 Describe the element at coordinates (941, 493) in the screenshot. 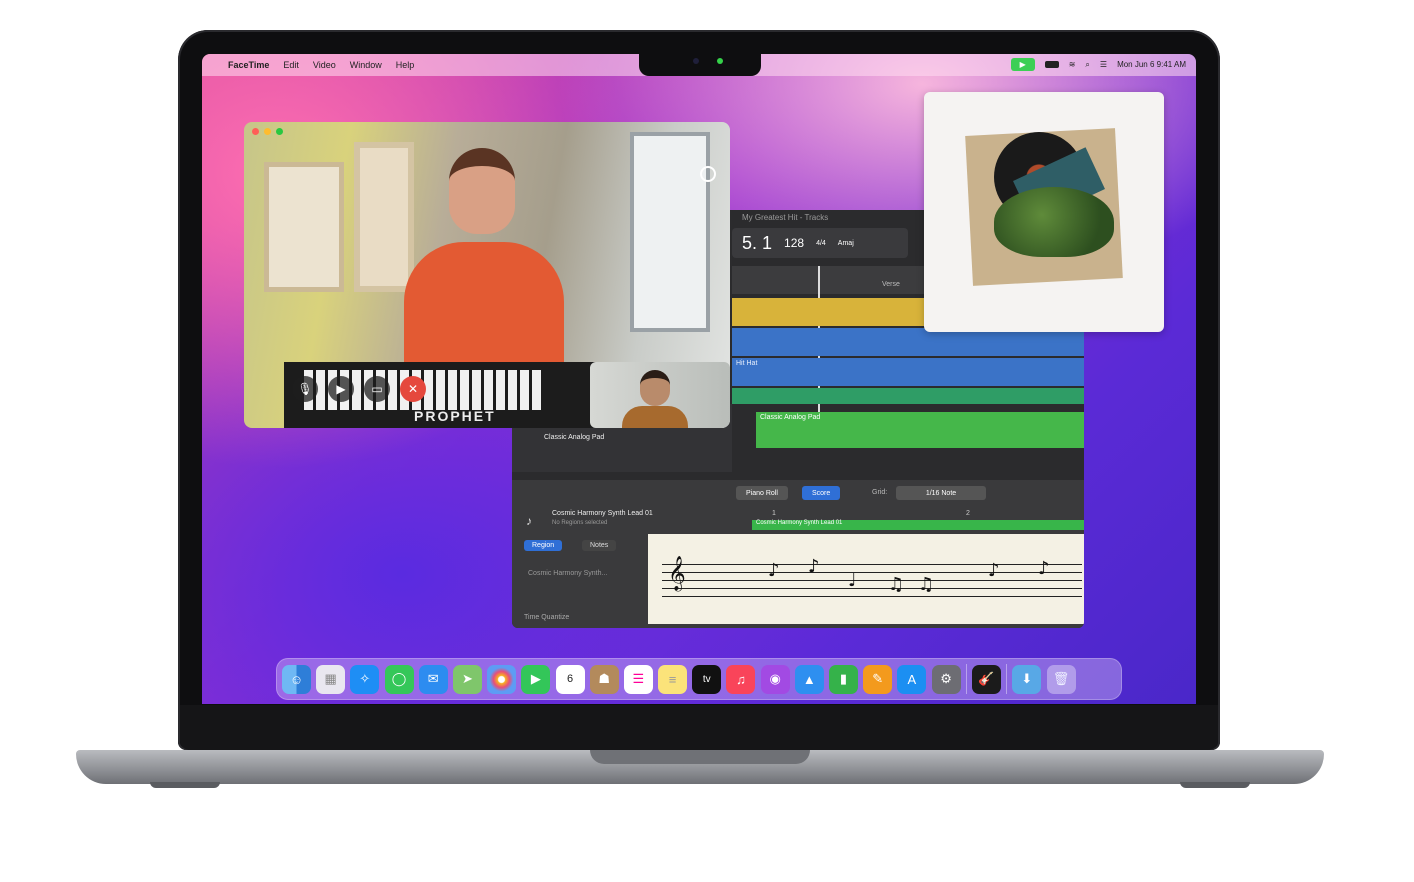

I see `grid-select: 1/16 Note` at that location.